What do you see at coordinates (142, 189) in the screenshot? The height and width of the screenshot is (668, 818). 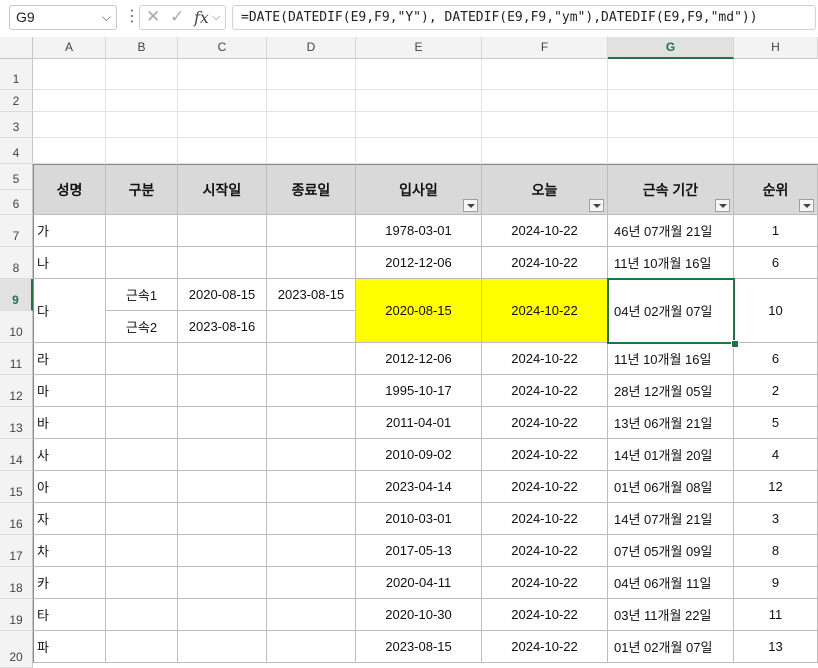 I see `header-category: 구분` at bounding box center [142, 189].